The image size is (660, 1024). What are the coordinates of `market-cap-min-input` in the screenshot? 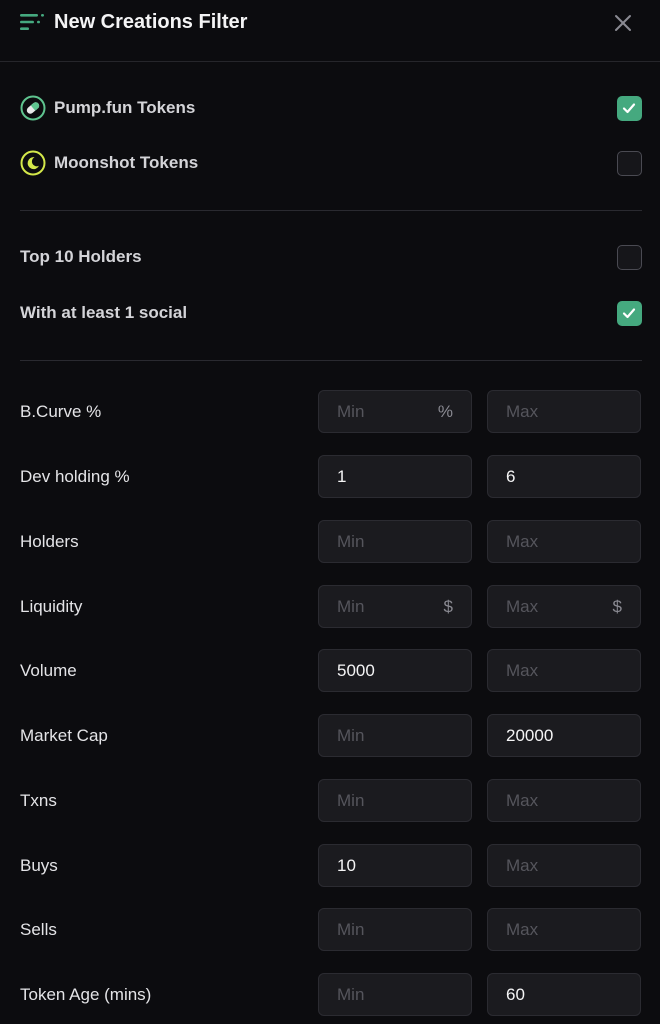 It's located at (395, 735).